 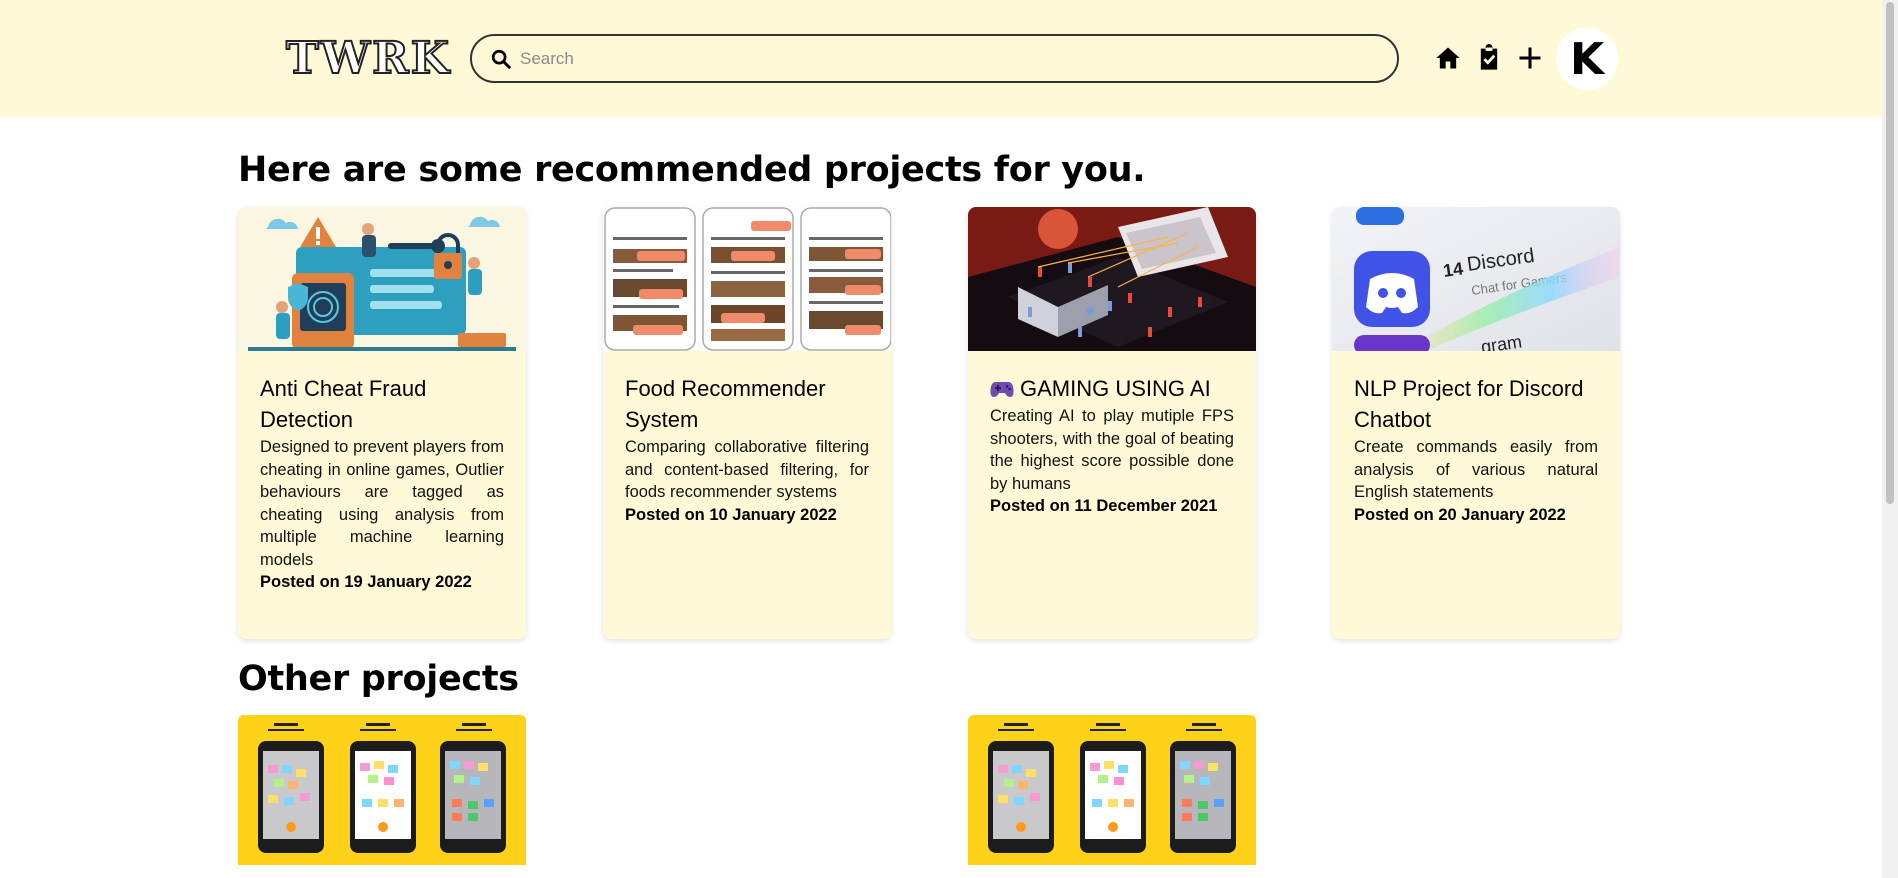 I want to click on project-date: Posted on 19 January 2022, so click(x=366, y=582).